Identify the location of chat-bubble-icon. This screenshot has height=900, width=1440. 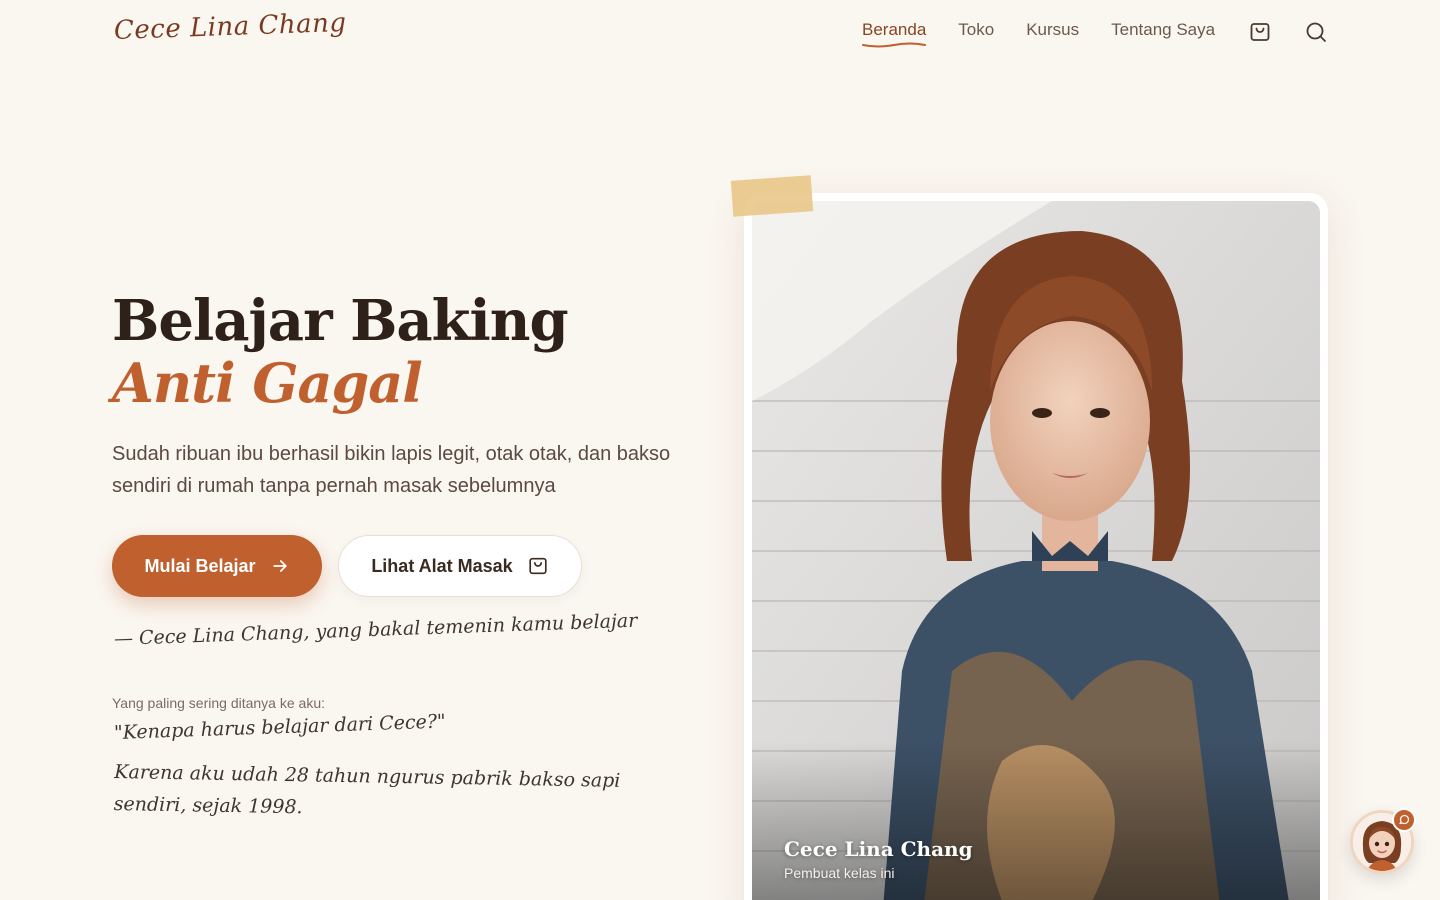
(1404, 819).